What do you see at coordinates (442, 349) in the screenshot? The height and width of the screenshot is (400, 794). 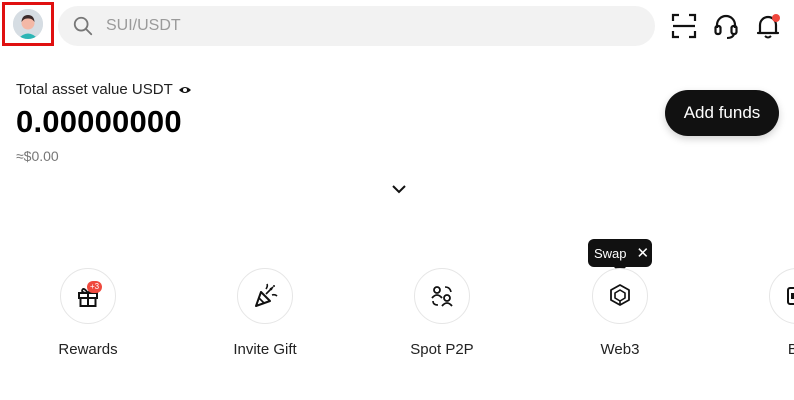 I see `shortcut-label: Spot P2P` at bounding box center [442, 349].